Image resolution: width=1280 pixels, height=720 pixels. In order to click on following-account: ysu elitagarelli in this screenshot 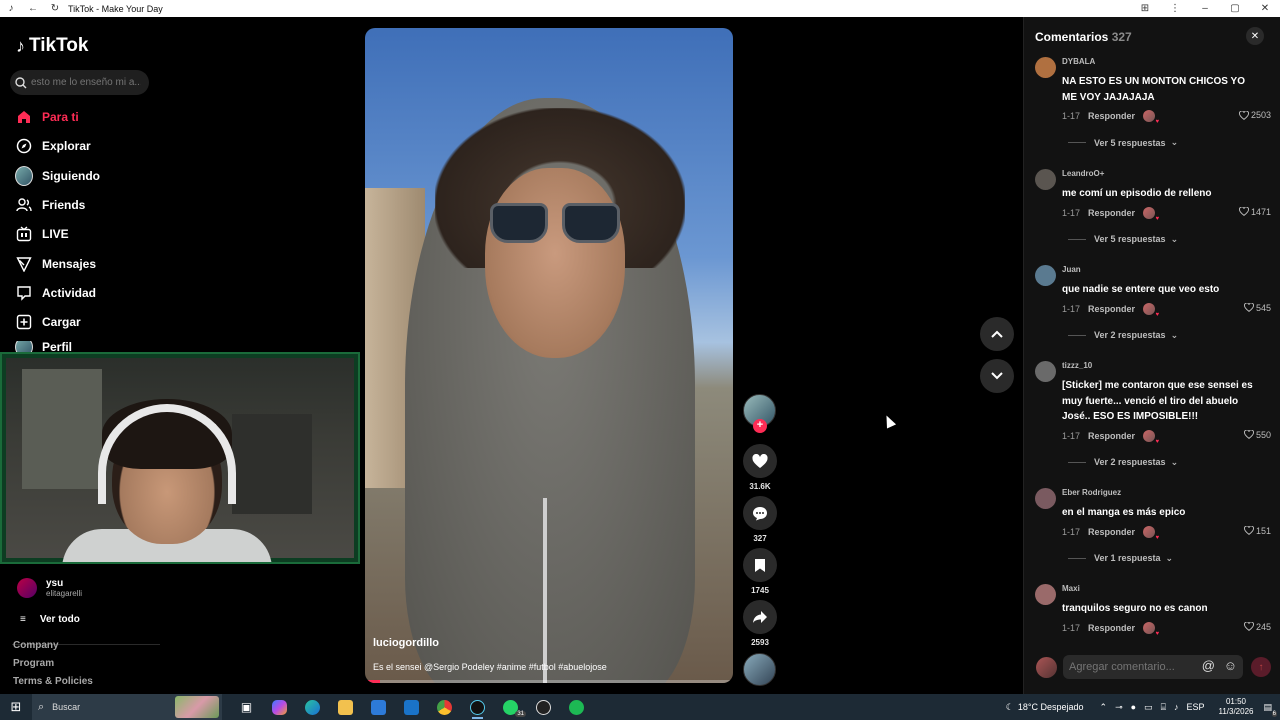, I will do `click(49, 588)`.